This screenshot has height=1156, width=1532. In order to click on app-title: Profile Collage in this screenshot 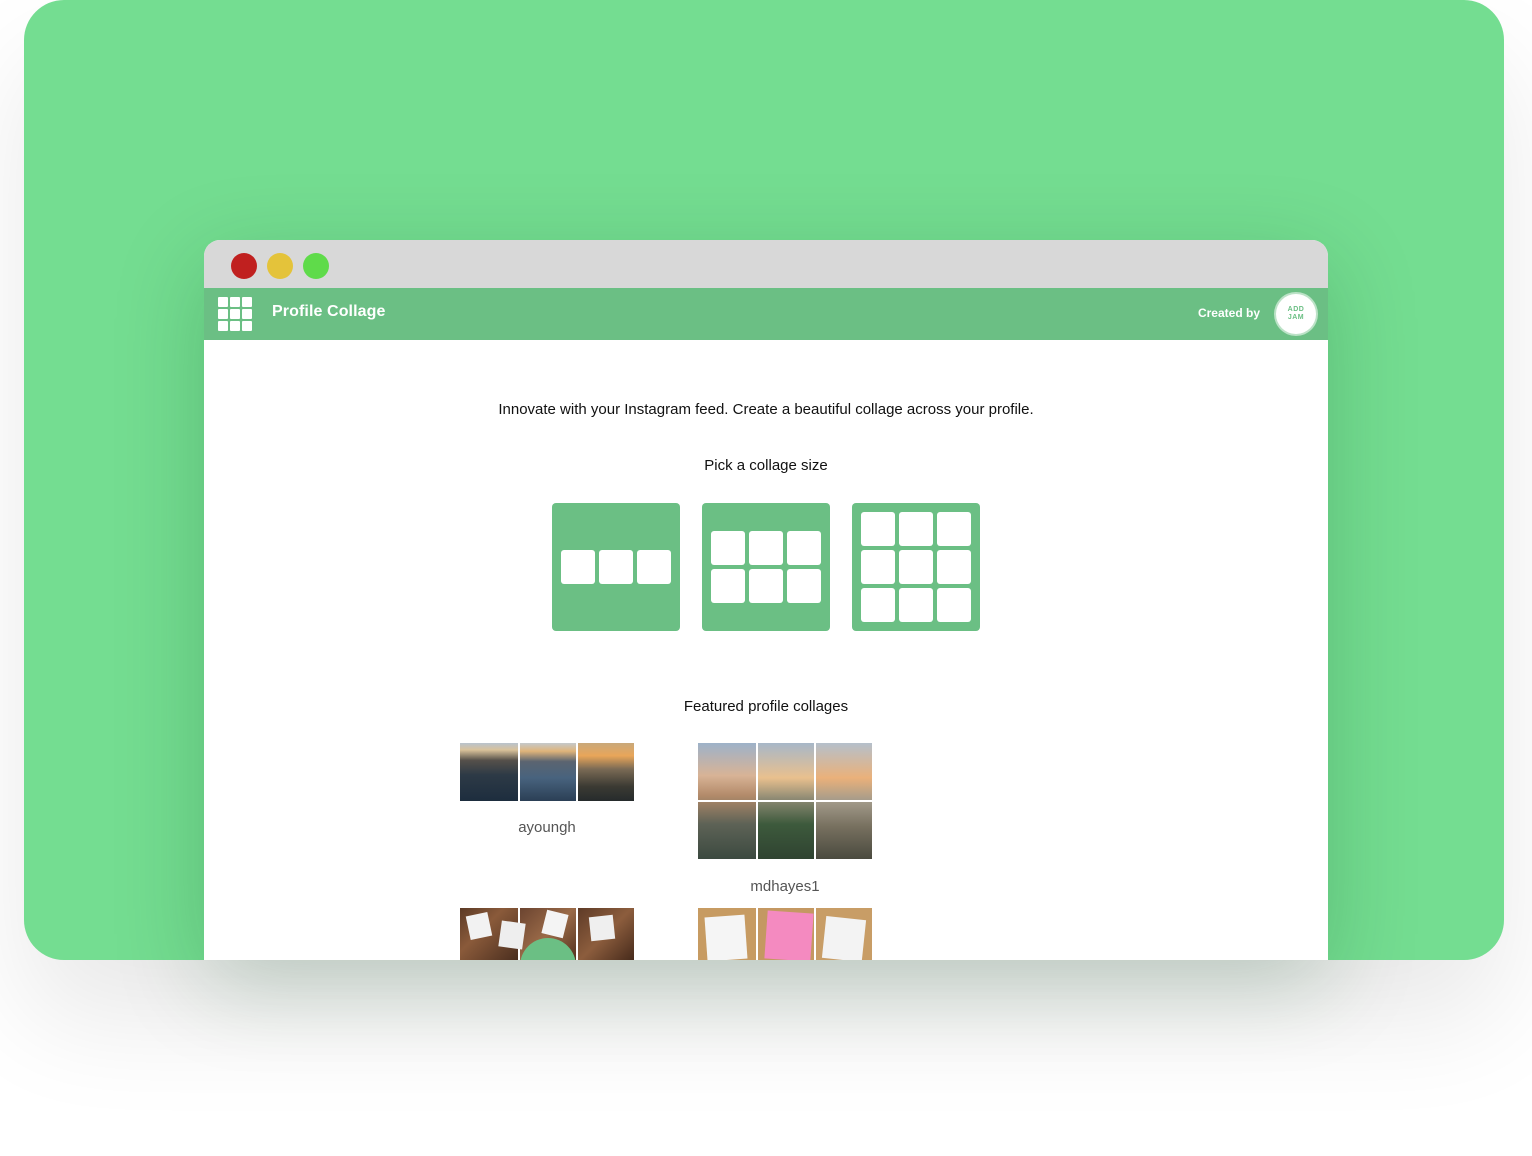, I will do `click(329, 312)`.